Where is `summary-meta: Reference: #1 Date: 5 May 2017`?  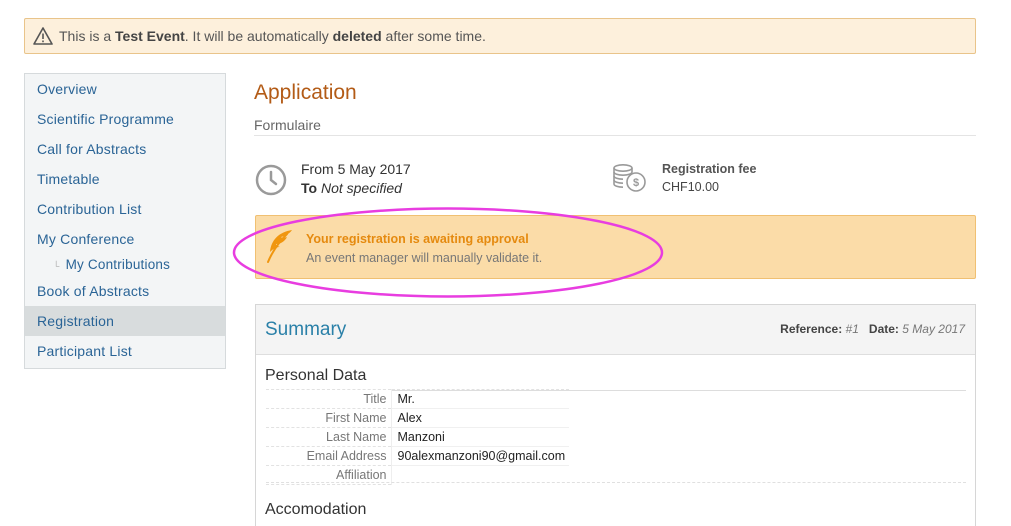 summary-meta: Reference: #1 Date: 5 May 2017 is located at coordinates (872, 329).